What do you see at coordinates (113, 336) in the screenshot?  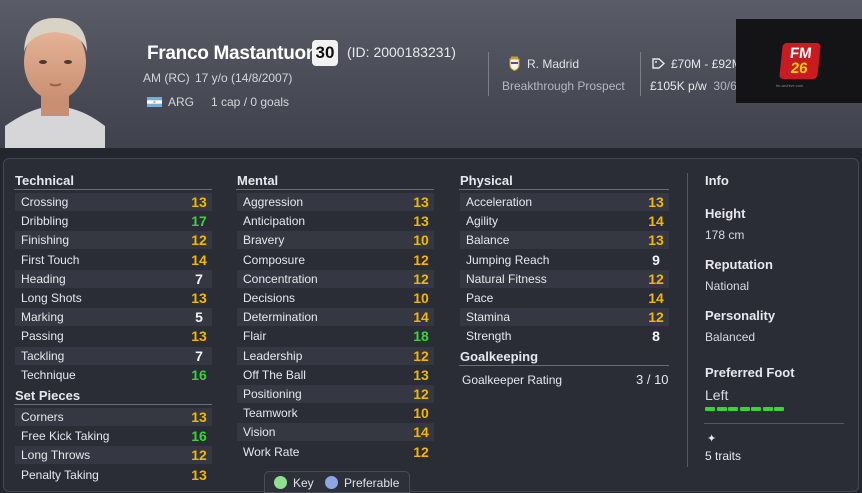 I see `attribute-row: Passing 13` at bounding box center [113, 336].